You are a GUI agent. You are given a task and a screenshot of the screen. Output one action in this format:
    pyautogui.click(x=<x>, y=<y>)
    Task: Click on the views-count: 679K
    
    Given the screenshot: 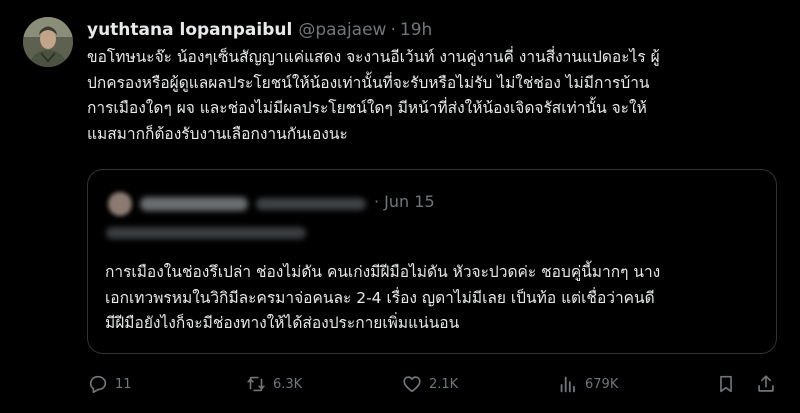 What is the action you would take?
    pyautogui.click(x=602, y=384)
    